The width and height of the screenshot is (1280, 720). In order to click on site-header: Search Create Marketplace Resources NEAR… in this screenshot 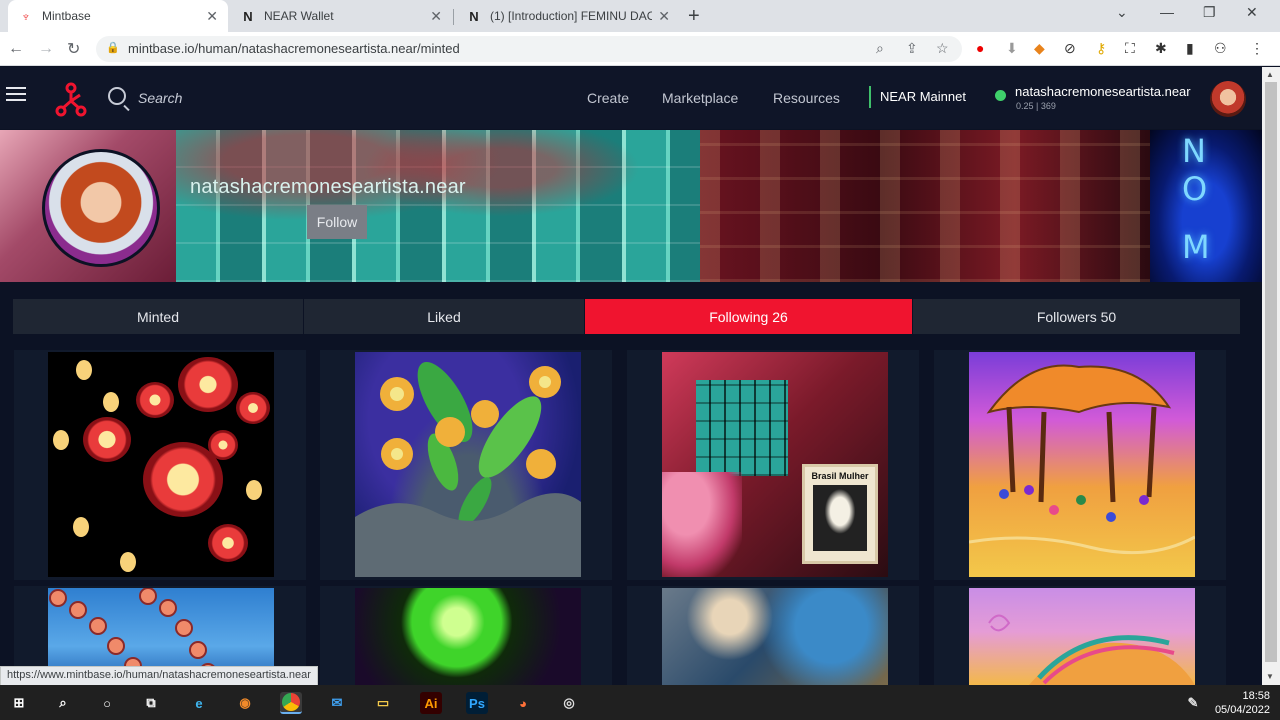, I will do `click(631, 98)`.